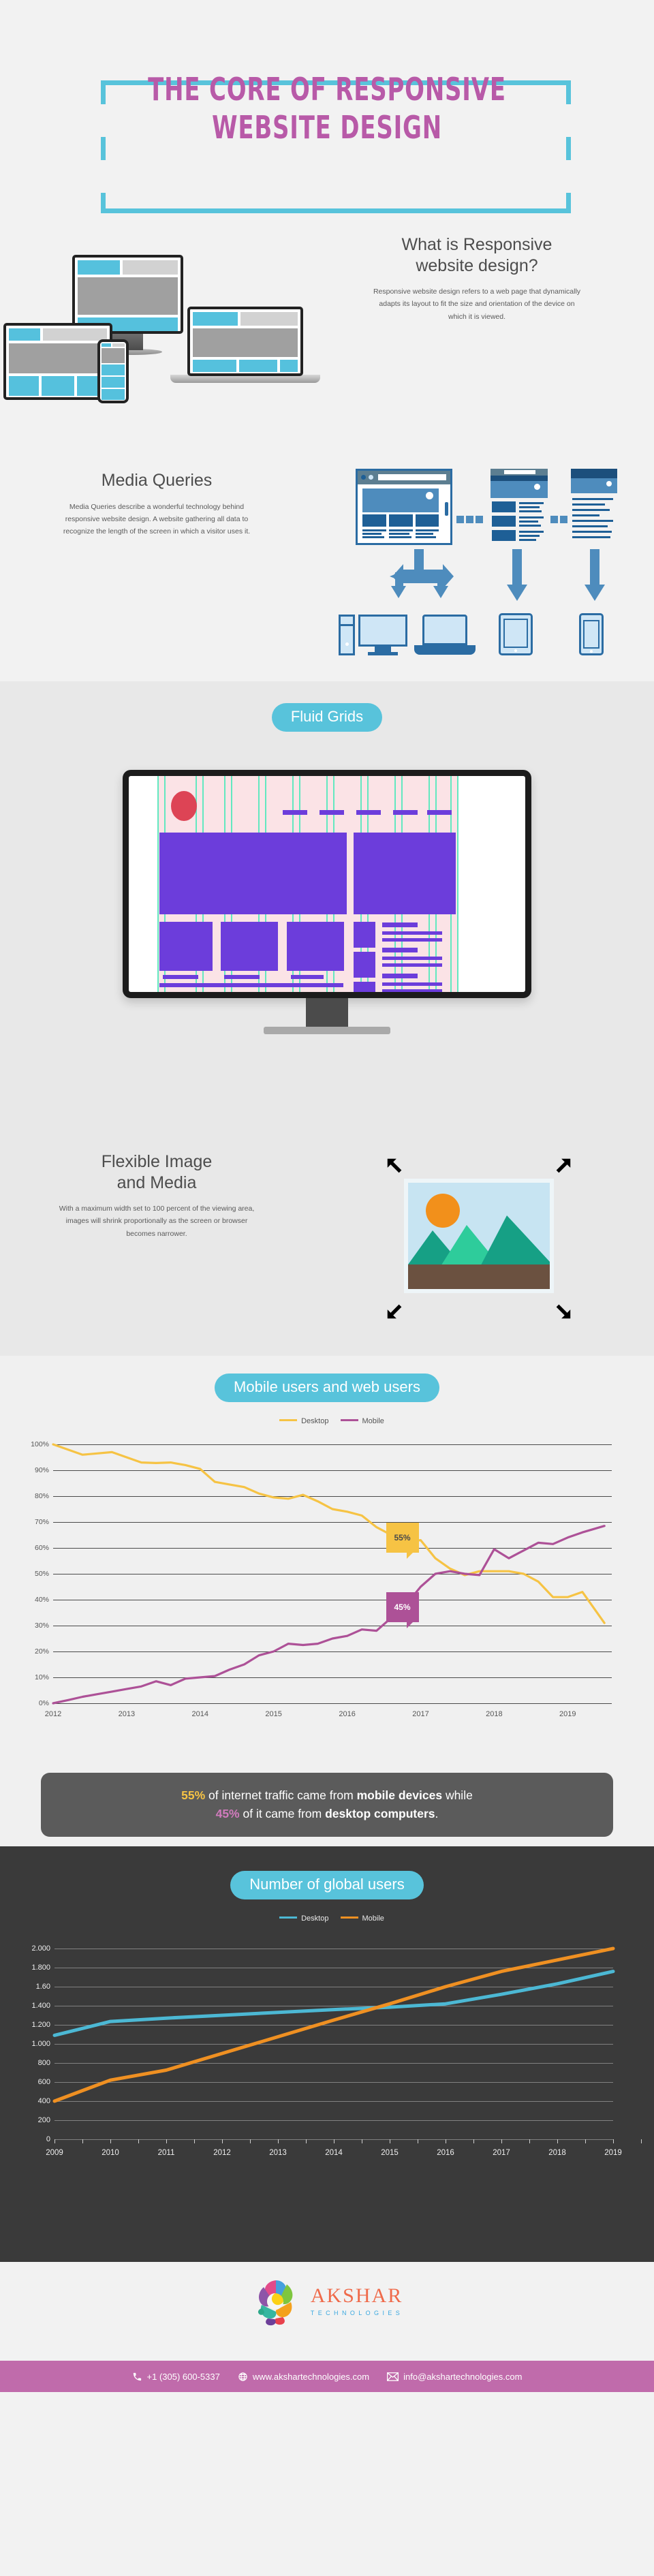 This screenshot has height=2576, width=654. What do you see at coordinates (563, 1311) in the screenshot?
I see `arrow-down-right-icon` at bounding box center [563, 1311].